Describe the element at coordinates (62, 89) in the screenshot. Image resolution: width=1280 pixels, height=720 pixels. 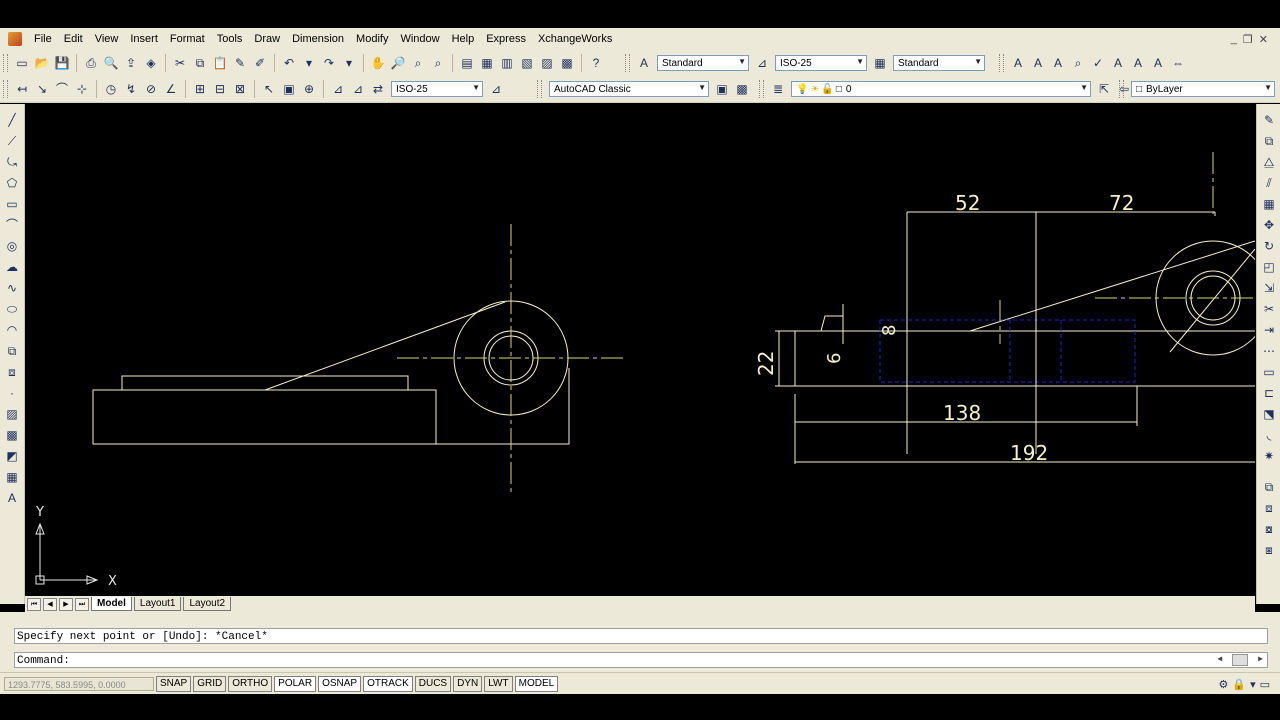
I see `arc-length-icon: ⌒` at that location.